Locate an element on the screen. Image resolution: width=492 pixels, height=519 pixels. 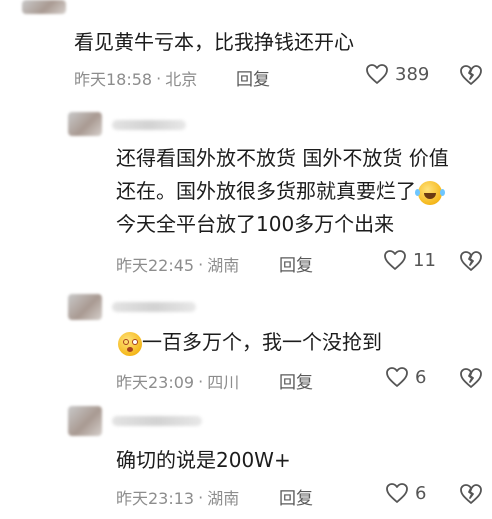
comment-meta: 昨天23:13 · 湖南 is located at coordinates (177, 497).